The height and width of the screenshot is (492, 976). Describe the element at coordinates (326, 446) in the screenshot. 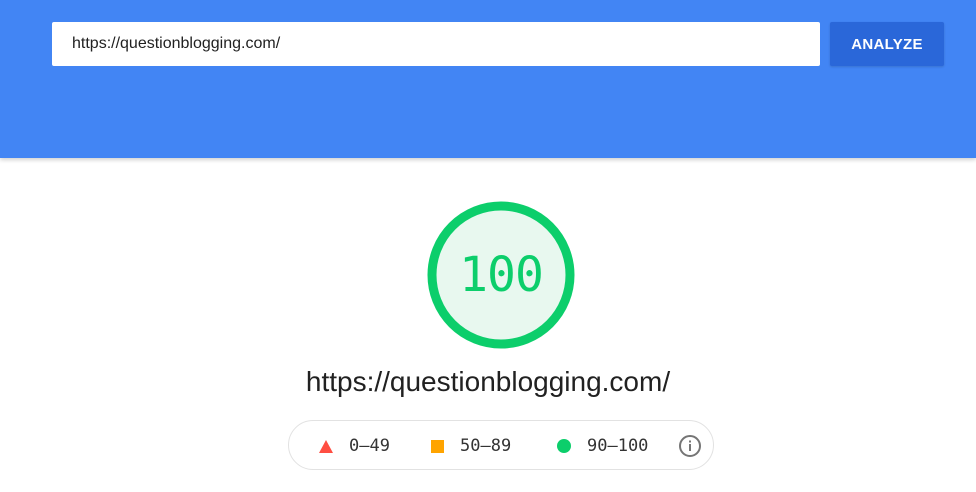

I see `triangle-fail-icon` at that location.